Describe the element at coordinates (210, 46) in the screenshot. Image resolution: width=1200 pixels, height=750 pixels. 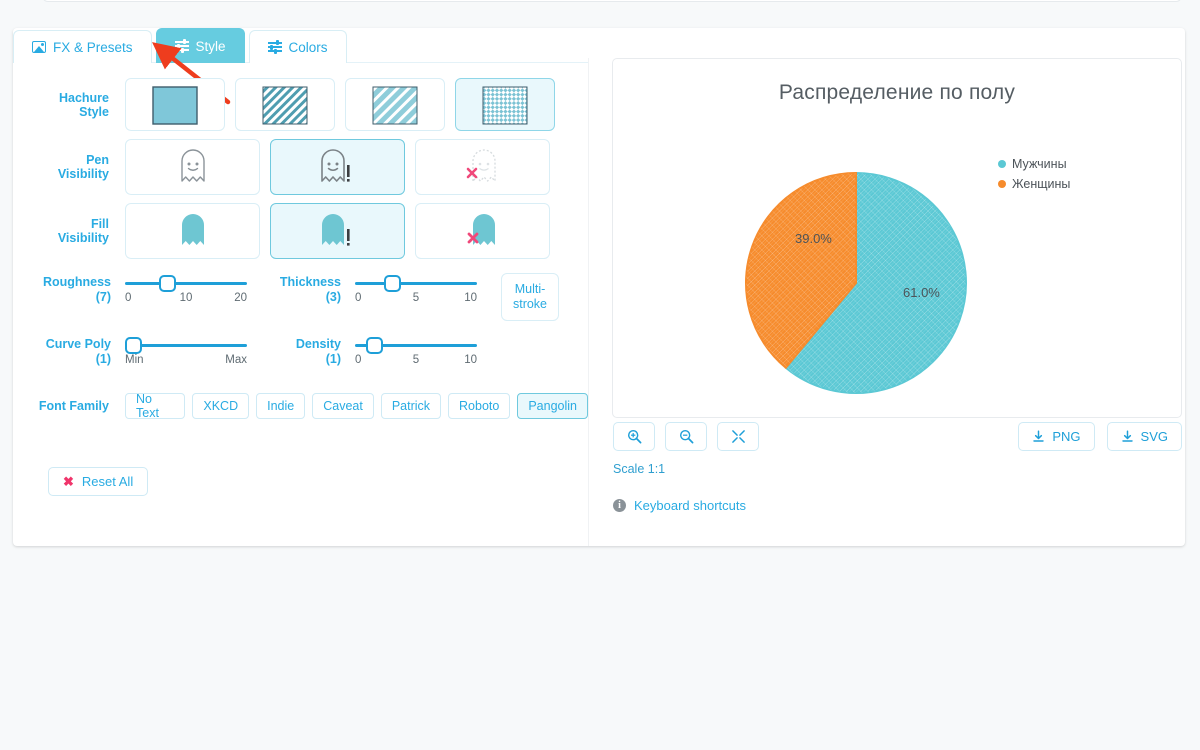
I see `tab-label: Style` at that location.